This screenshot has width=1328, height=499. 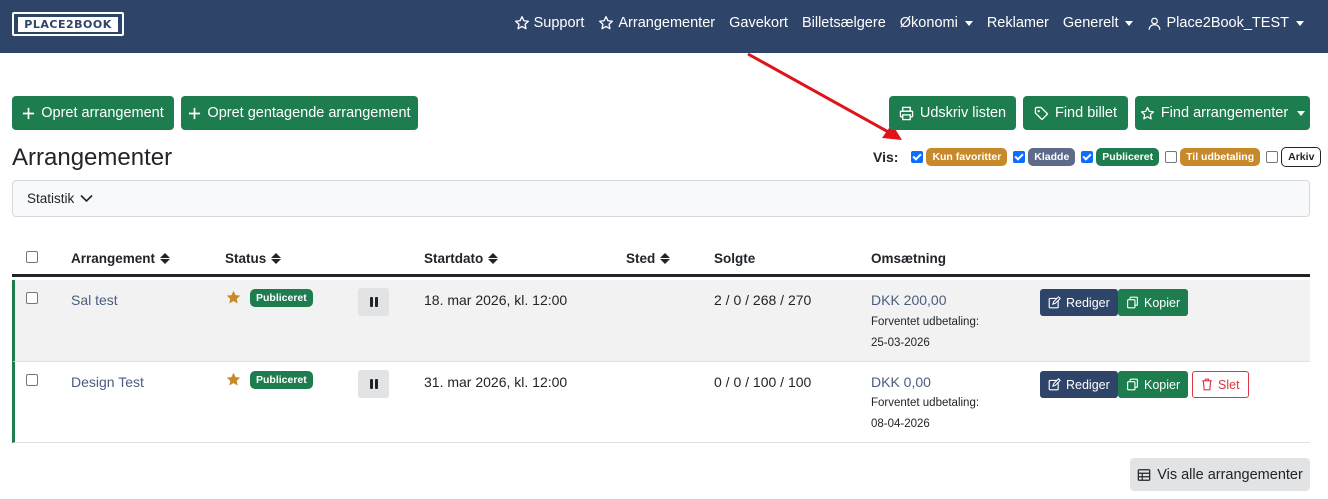 I want to click on place2book-logo: PLACE2BOOK, so click(x=68, y=24).